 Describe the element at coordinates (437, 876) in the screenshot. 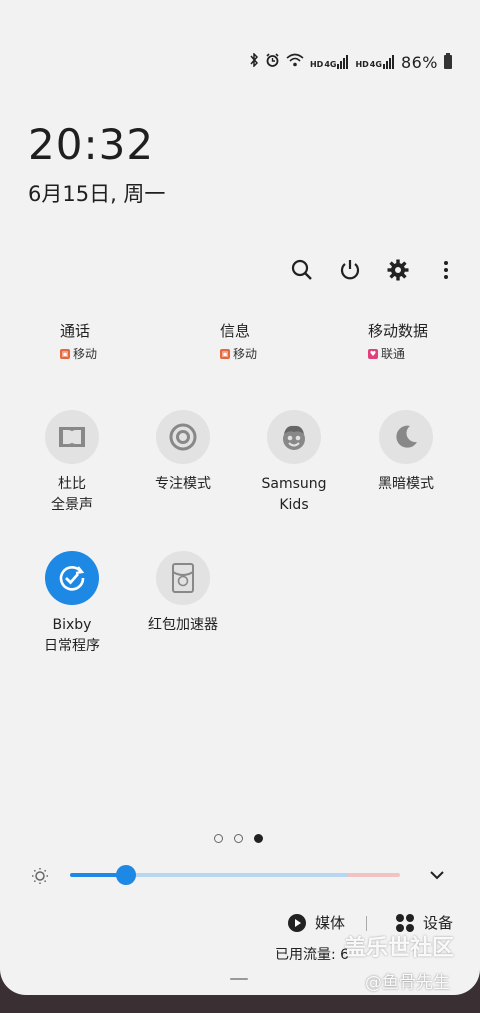

I see `chevron-down-icon` at that location.